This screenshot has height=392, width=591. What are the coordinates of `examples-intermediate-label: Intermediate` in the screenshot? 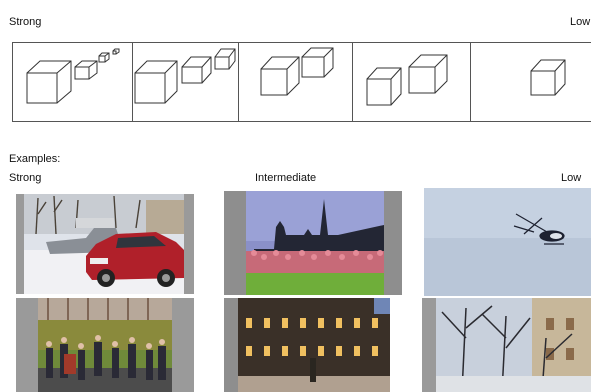 It's located at (286, 178).